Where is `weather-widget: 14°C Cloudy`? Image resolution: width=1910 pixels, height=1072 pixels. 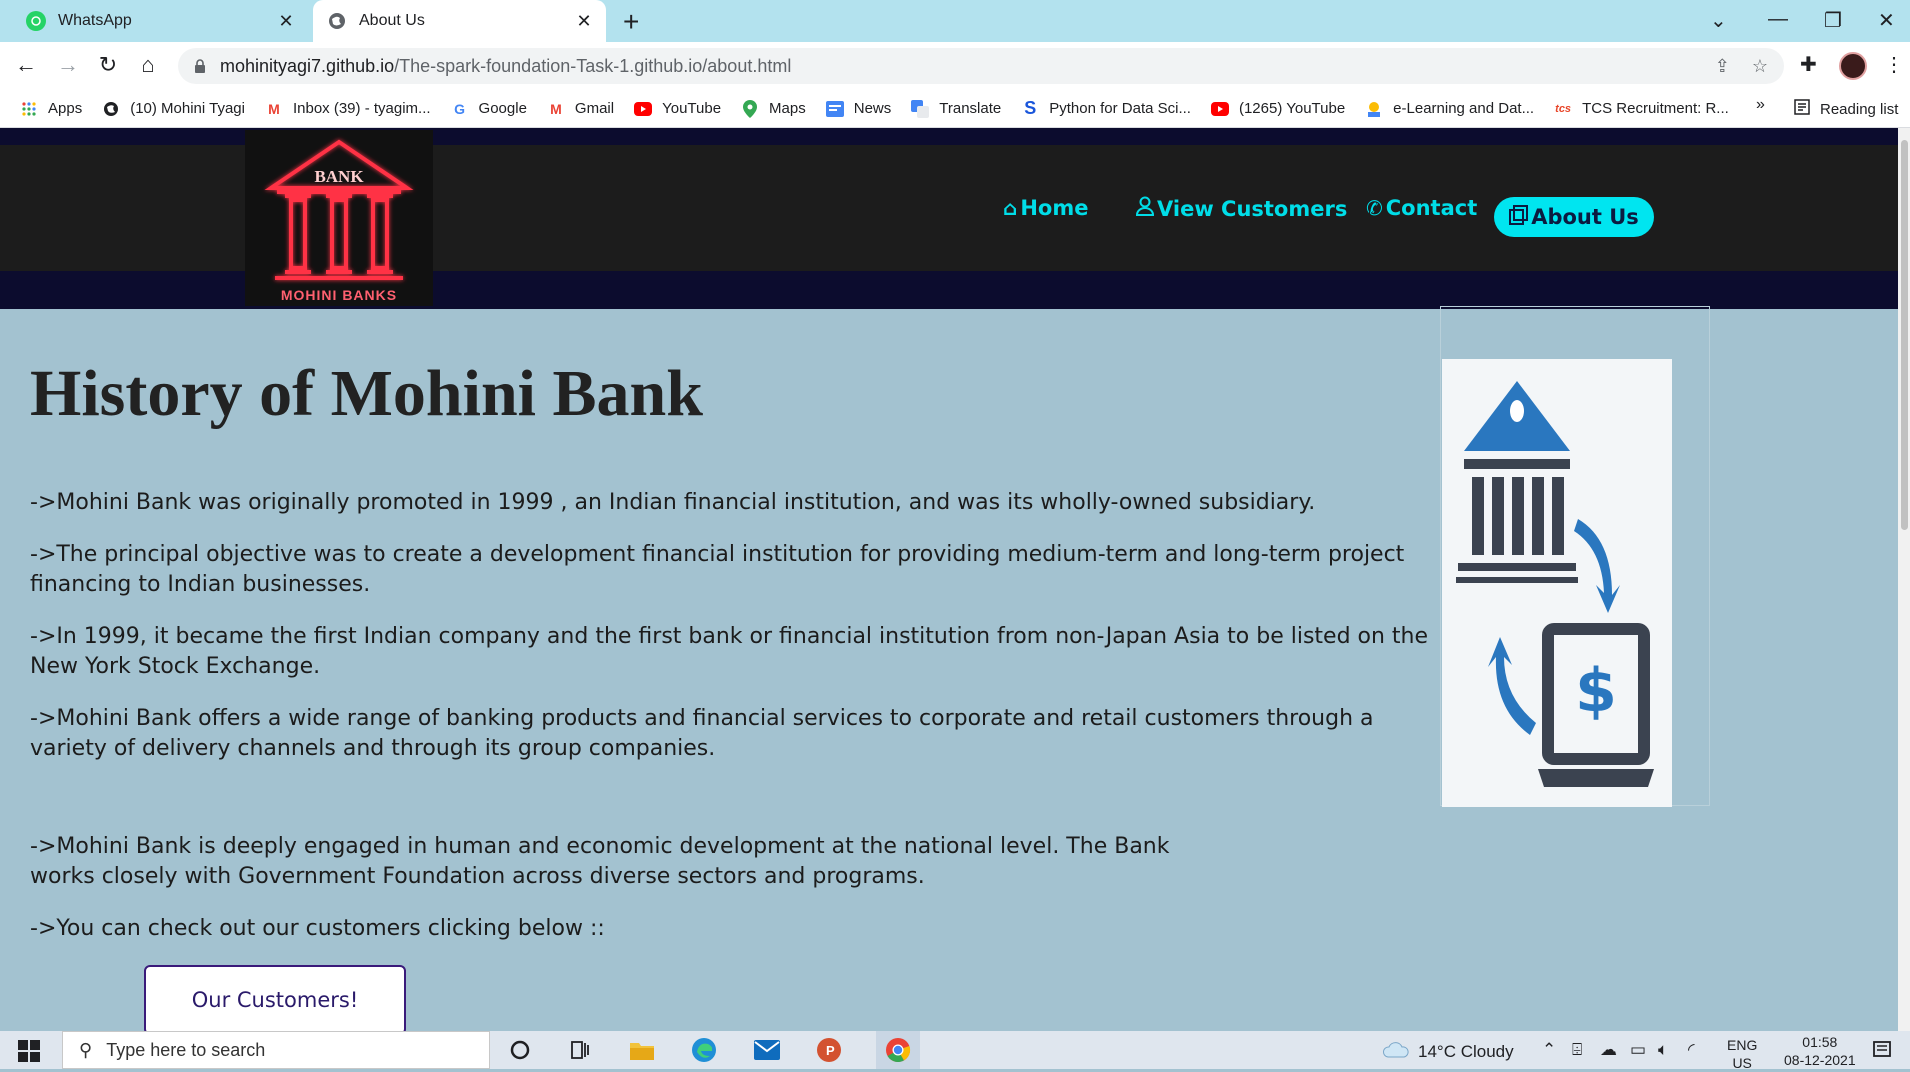
weather-widget: 14°C Cloudy is located at coordinates (1448, 1051).